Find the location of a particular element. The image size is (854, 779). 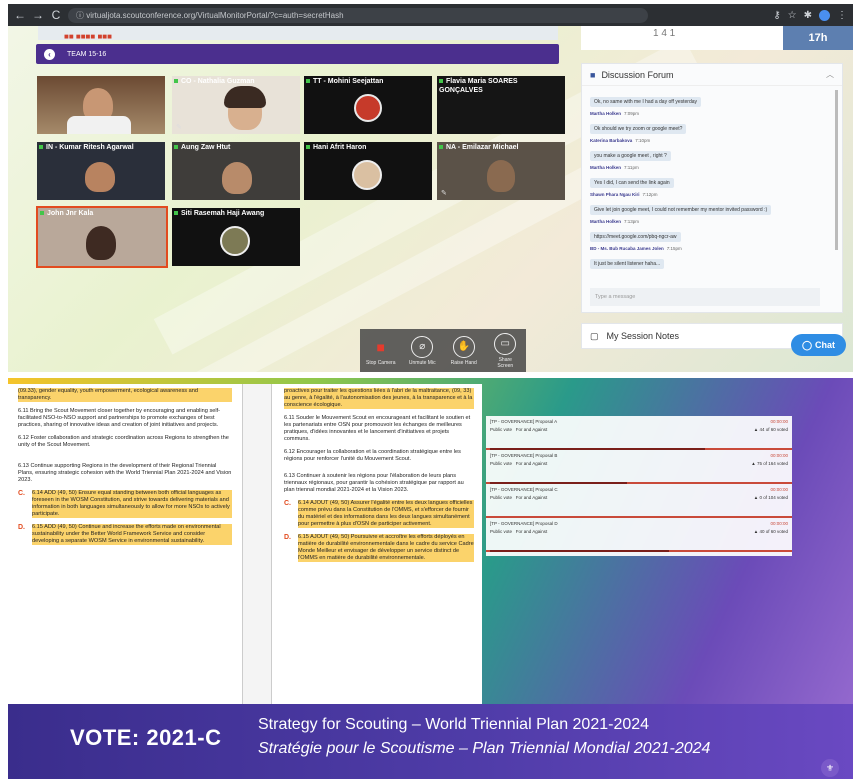

proposal-timer: 00:00:00 is located at coordinates (779, 421).